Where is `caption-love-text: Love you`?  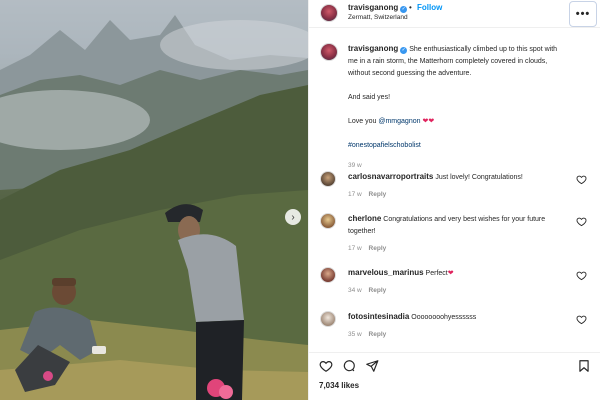
caption-love-text: Love you is located at coordinates (362, 121).